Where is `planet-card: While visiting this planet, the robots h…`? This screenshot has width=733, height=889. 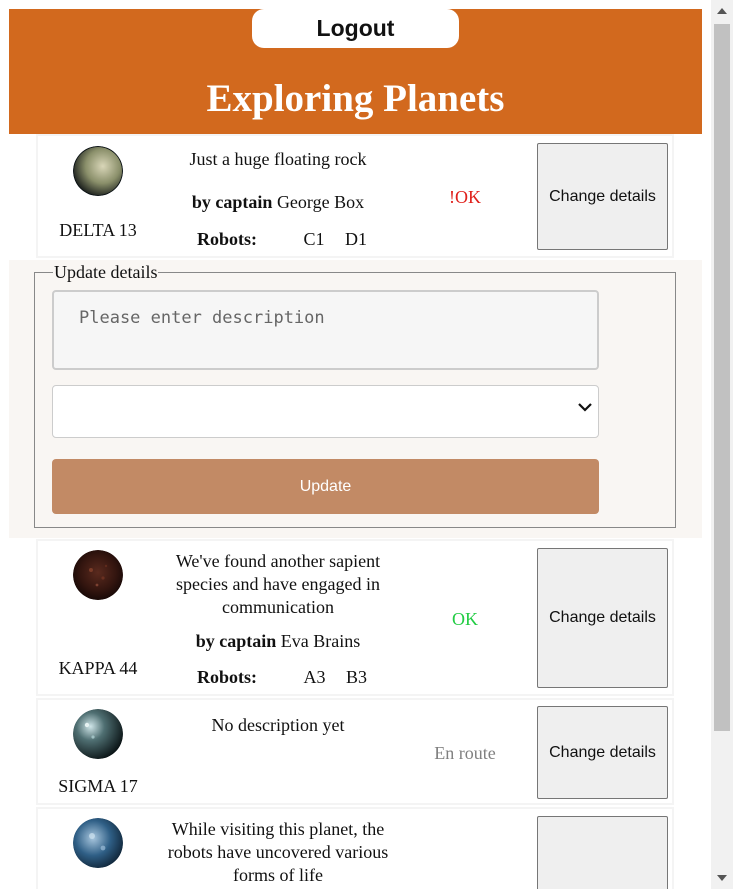 planet-card: While visiting this planet, the robots h… is located at coordinates (355, 848).